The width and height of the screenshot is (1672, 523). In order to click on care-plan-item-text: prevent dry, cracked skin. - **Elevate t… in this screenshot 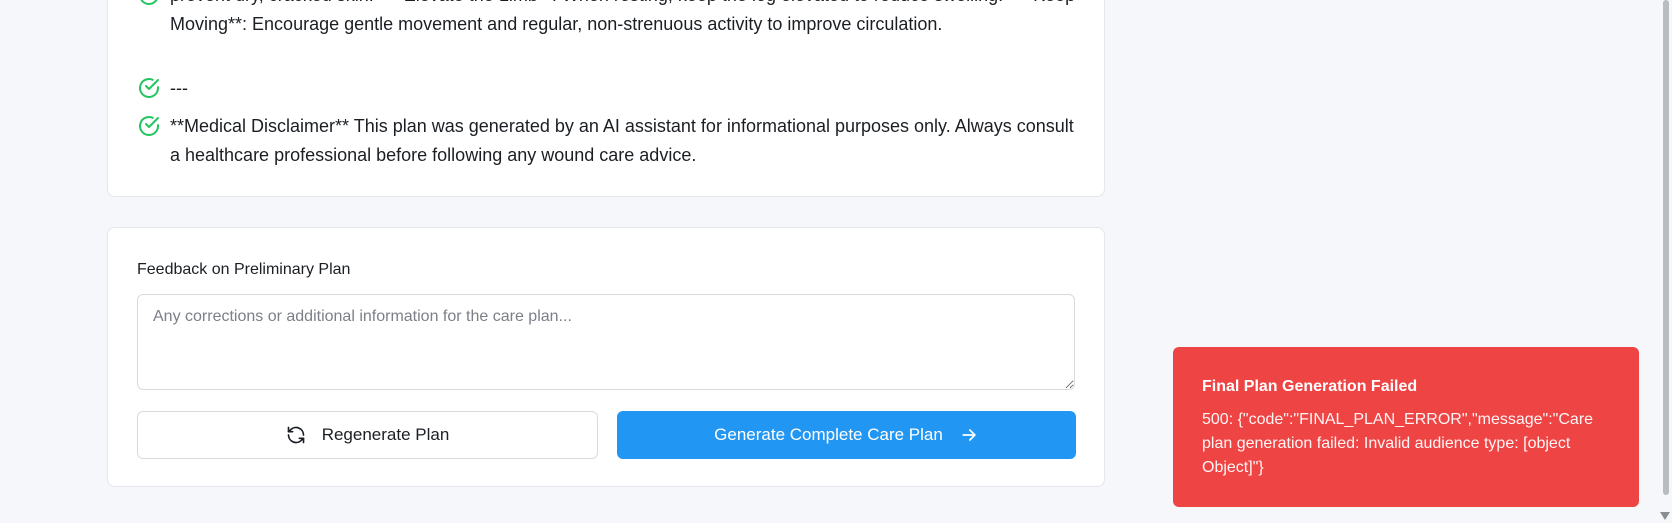, I will do `click(622, 17)`.